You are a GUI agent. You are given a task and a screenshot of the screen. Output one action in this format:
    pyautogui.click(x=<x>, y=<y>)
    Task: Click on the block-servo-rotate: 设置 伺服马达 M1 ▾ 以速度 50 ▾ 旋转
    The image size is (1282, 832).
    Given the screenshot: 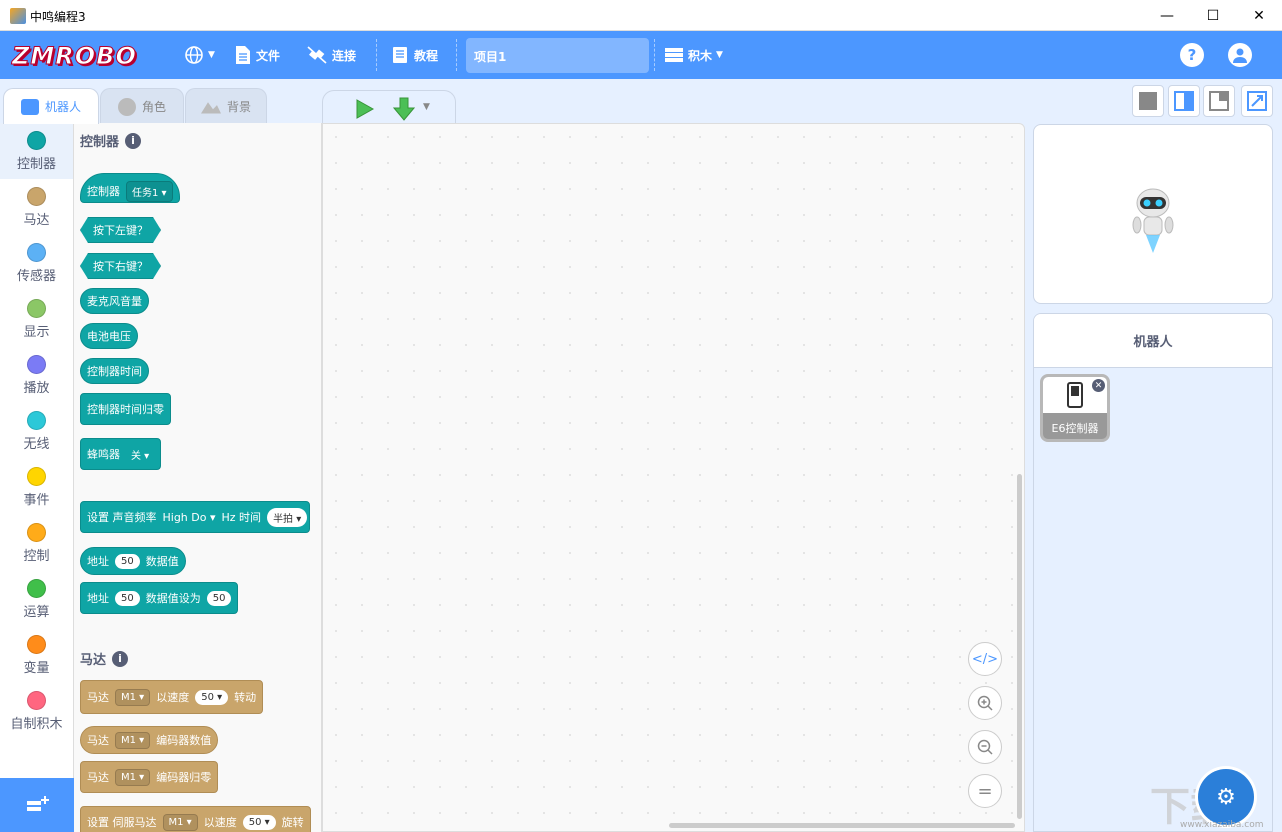 What is the action you would take?
    pyautogui.click(x=195, y=819)
    